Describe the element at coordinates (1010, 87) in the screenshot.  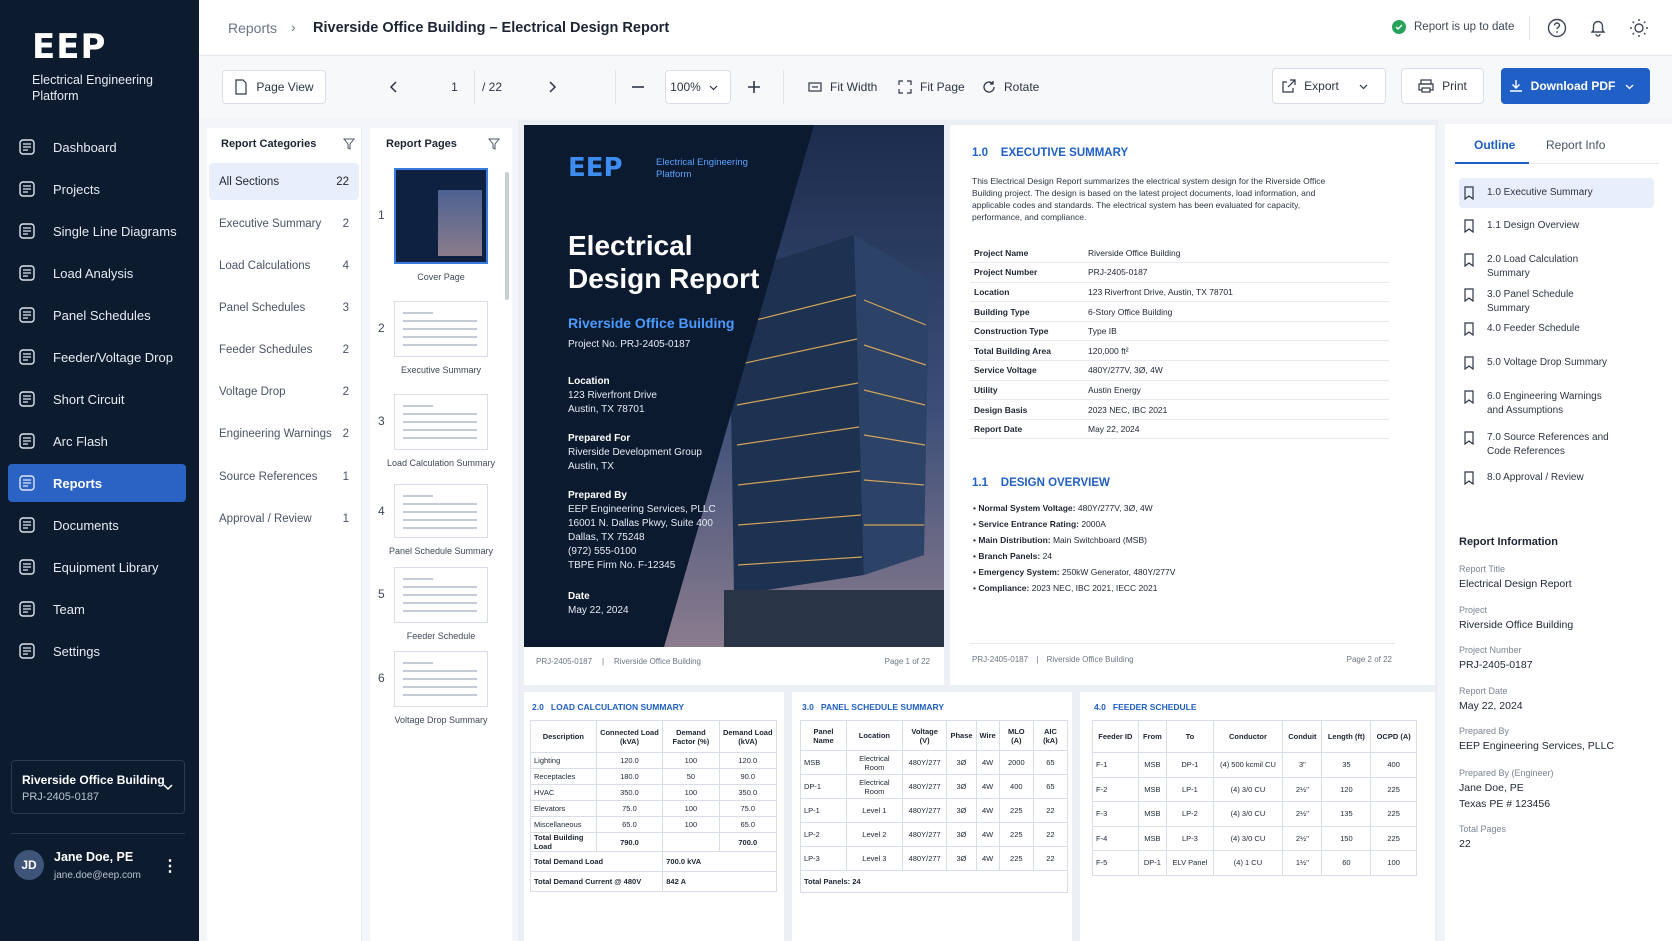
I see `rotate-button: Rotate` at that location.